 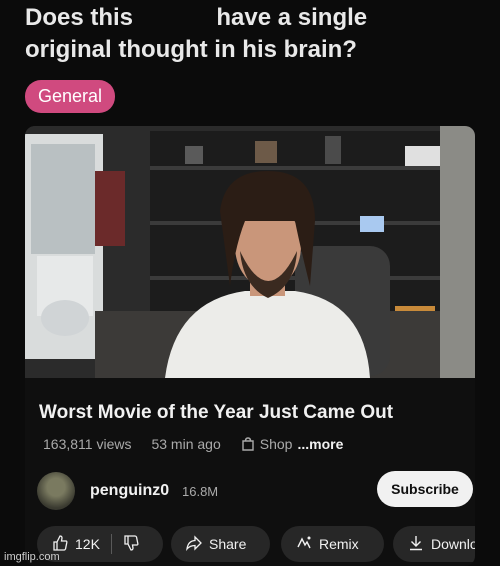 What do you see at coordinates (216, 413) in the screenshot?
I see `video-title: Worst Movie of the Year Just Came Out` at bounding box center [216, 413].